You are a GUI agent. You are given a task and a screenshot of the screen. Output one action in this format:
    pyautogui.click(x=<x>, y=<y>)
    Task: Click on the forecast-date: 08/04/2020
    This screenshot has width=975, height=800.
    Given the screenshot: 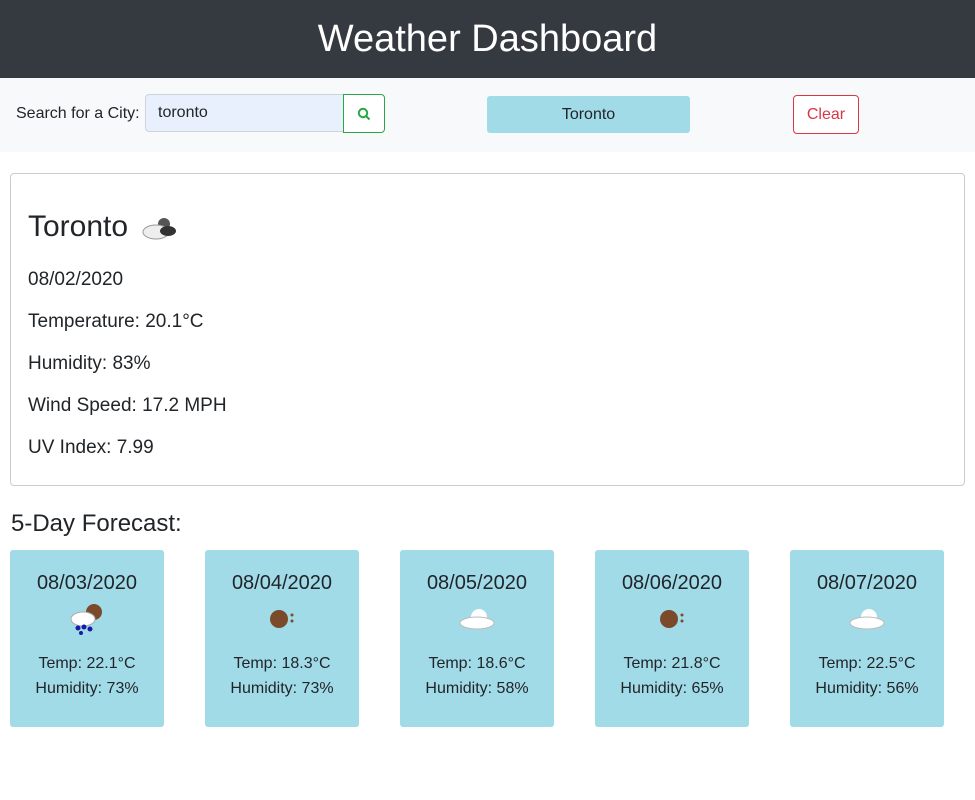 What is the action you would take?
    pyautogui.click(x=282, y=583)
    